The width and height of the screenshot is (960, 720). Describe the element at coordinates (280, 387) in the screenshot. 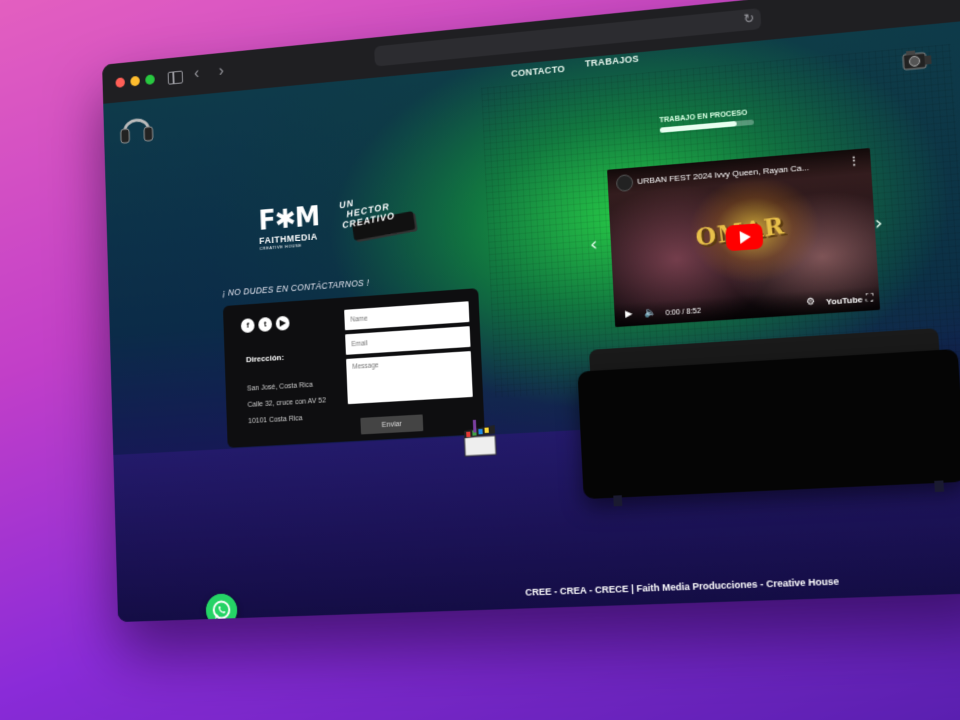

I see `address-line-1: San José, Costa Rica` at that location.